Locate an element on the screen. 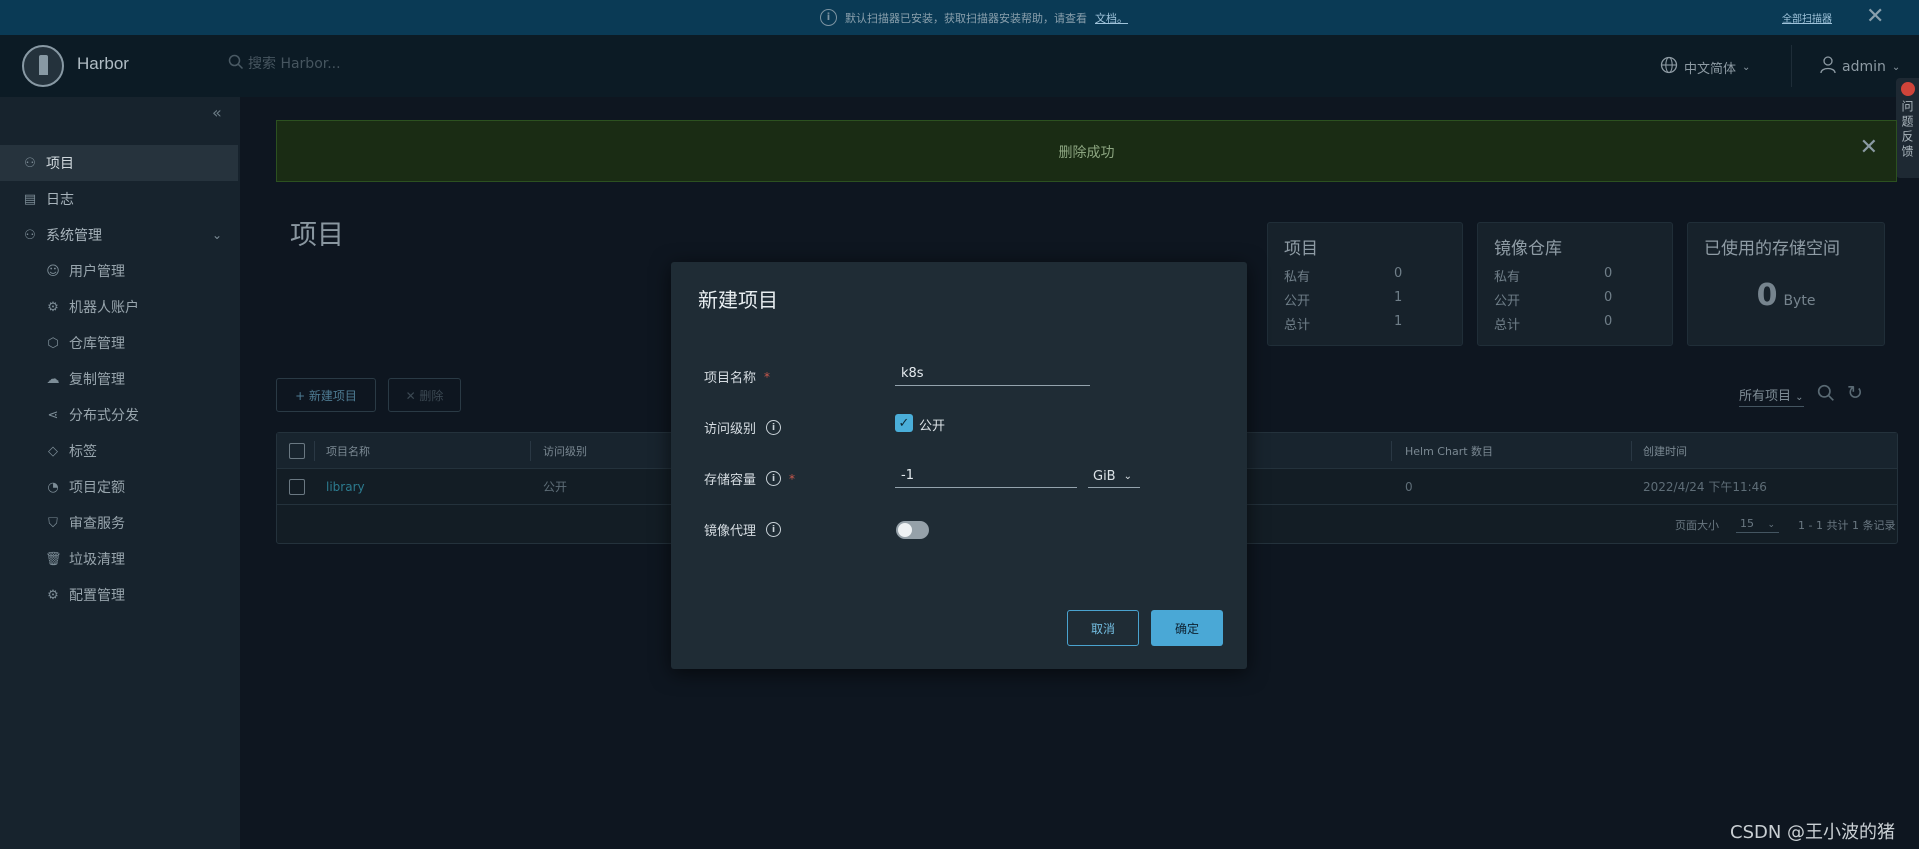 This screenshot has height=849, width=1919. public-checkbox: ✓ is located at coordinates (904, 423).